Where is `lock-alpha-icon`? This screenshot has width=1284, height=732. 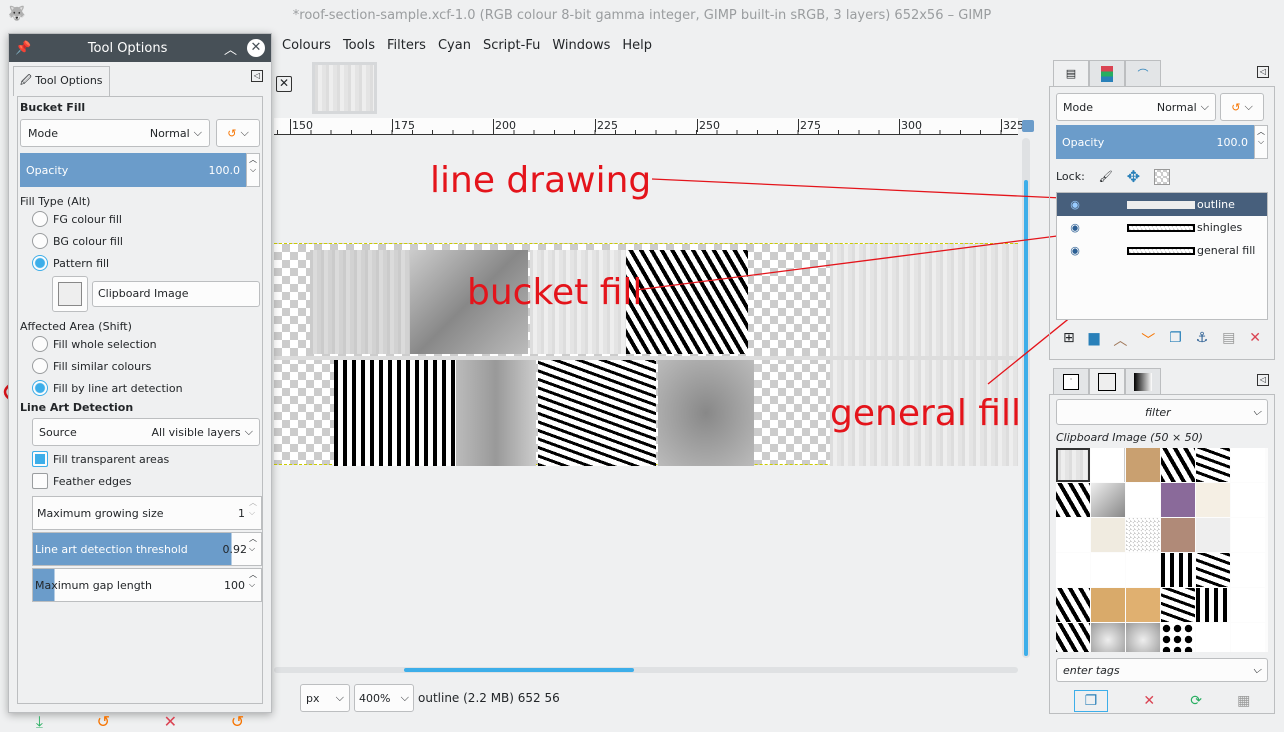
lock-alpha-icon is located at coordinates (1162, 176).